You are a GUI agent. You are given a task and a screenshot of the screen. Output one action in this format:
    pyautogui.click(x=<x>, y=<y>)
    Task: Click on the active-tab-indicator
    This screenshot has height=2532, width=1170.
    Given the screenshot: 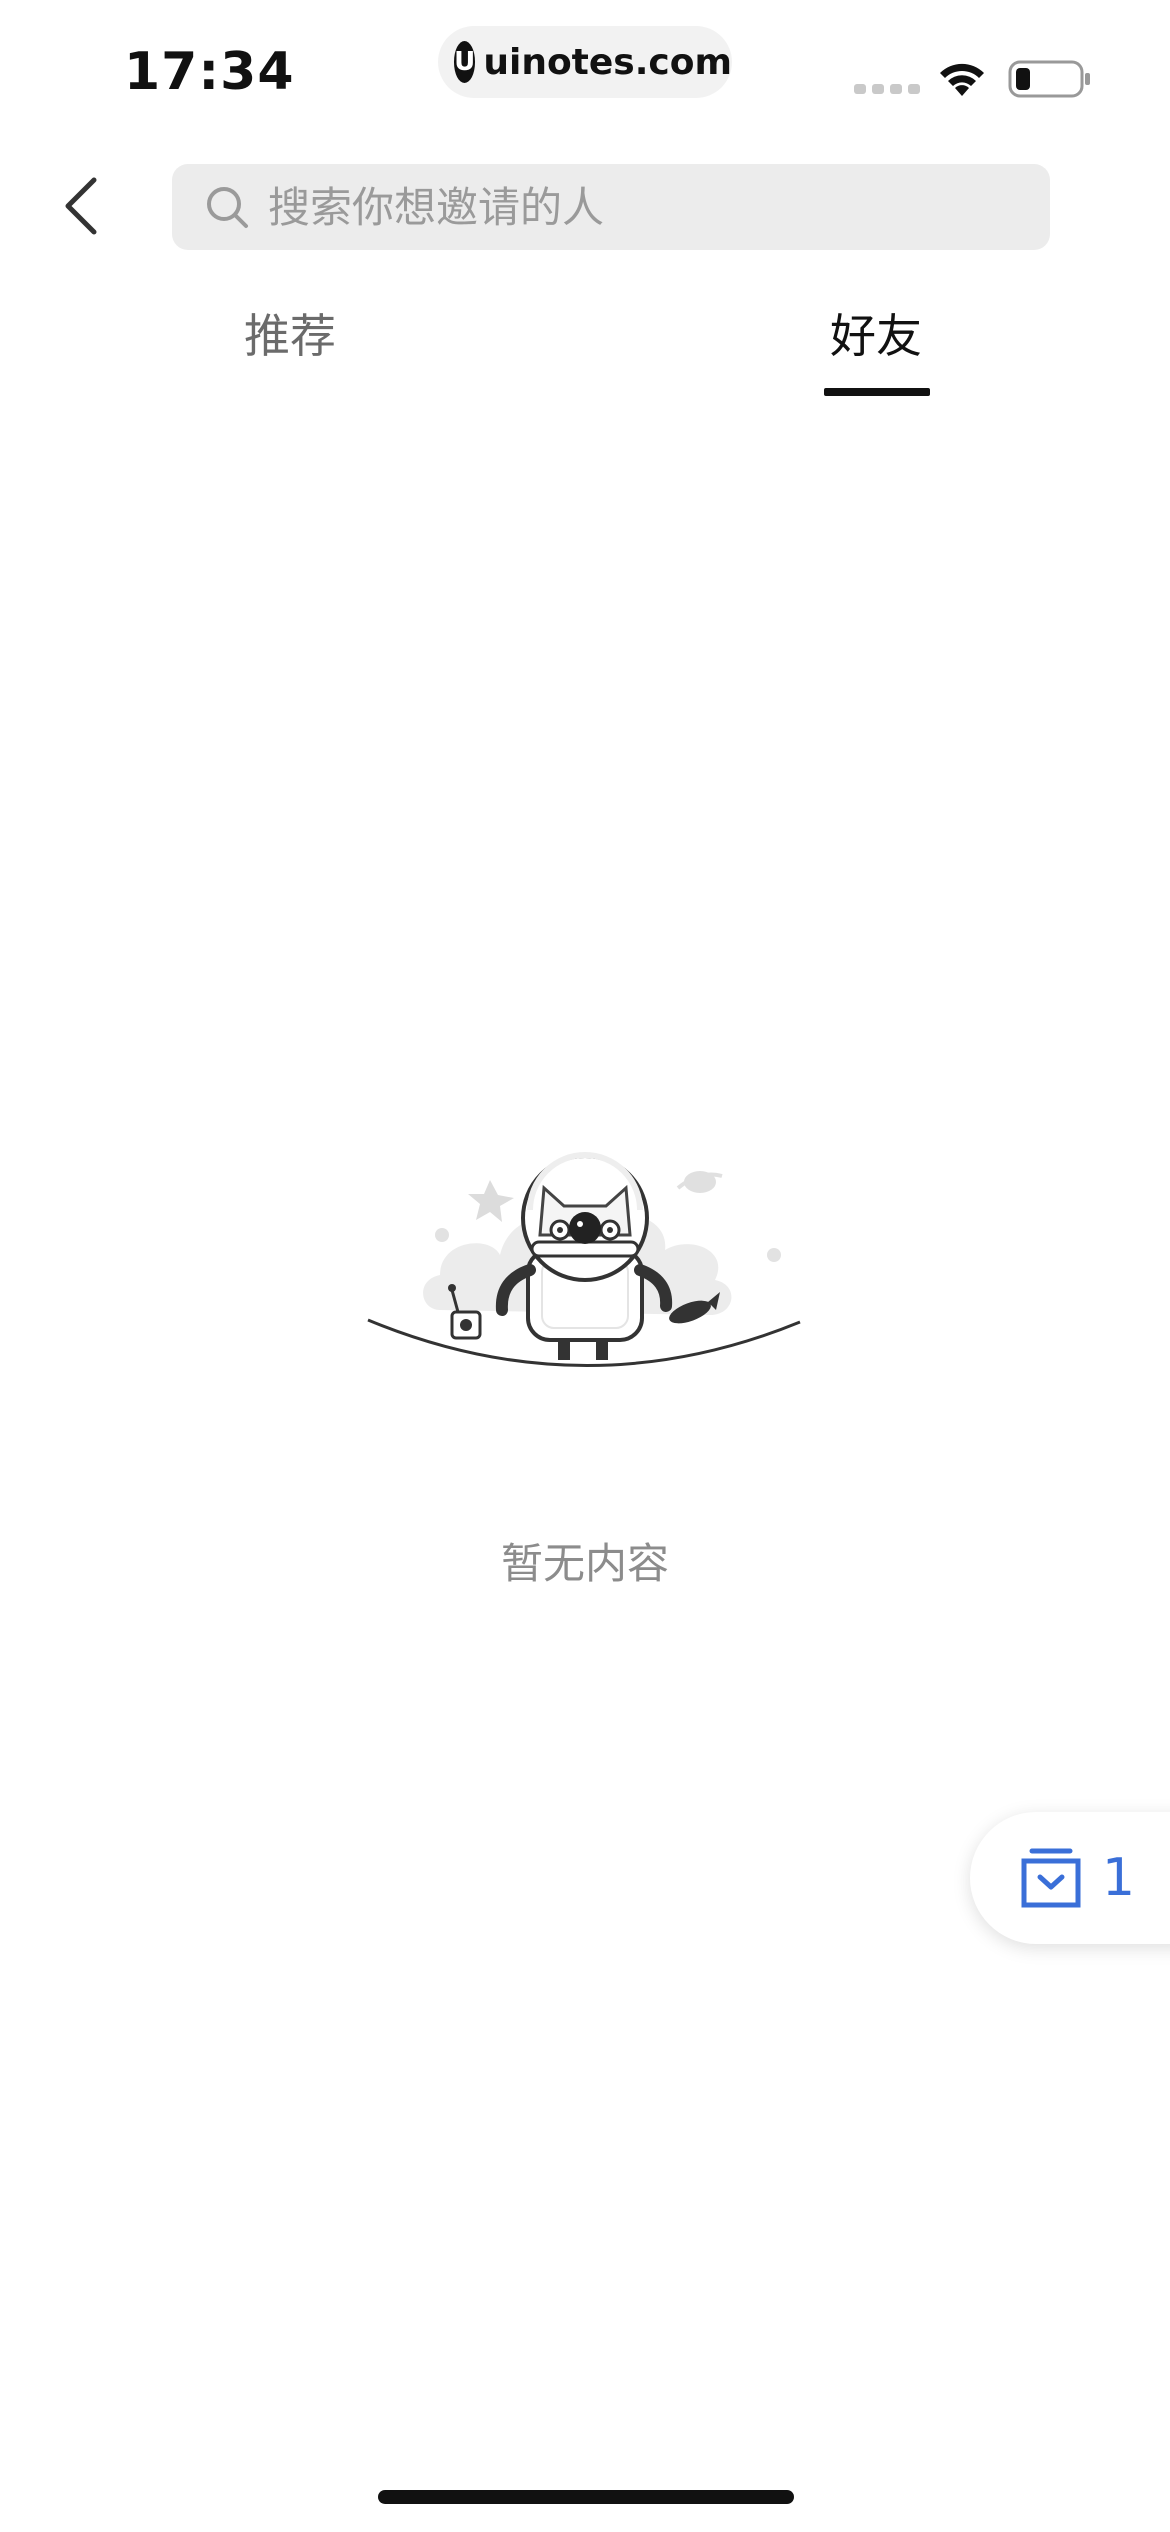 What is the action you would take?
    pyautogui.click(x=877, y=392)
    